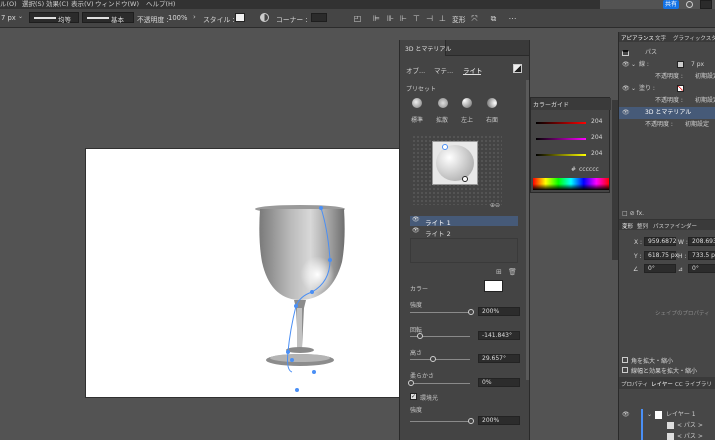  What do you see at coordinates (153, 19) in the screenshot?
I see `opacity-label: 不透明度 :` at bounding box center [153, 19].